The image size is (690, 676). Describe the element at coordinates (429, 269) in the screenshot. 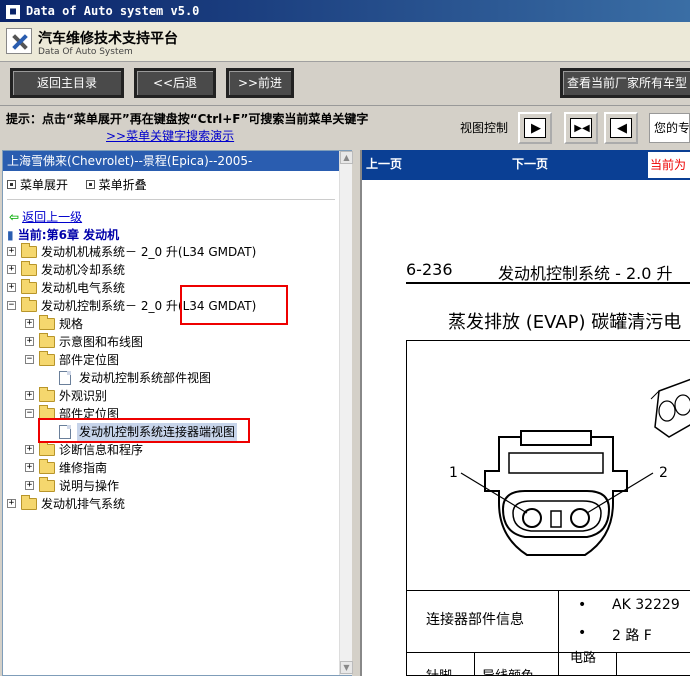

I see `page-number: 6-236` at that location.